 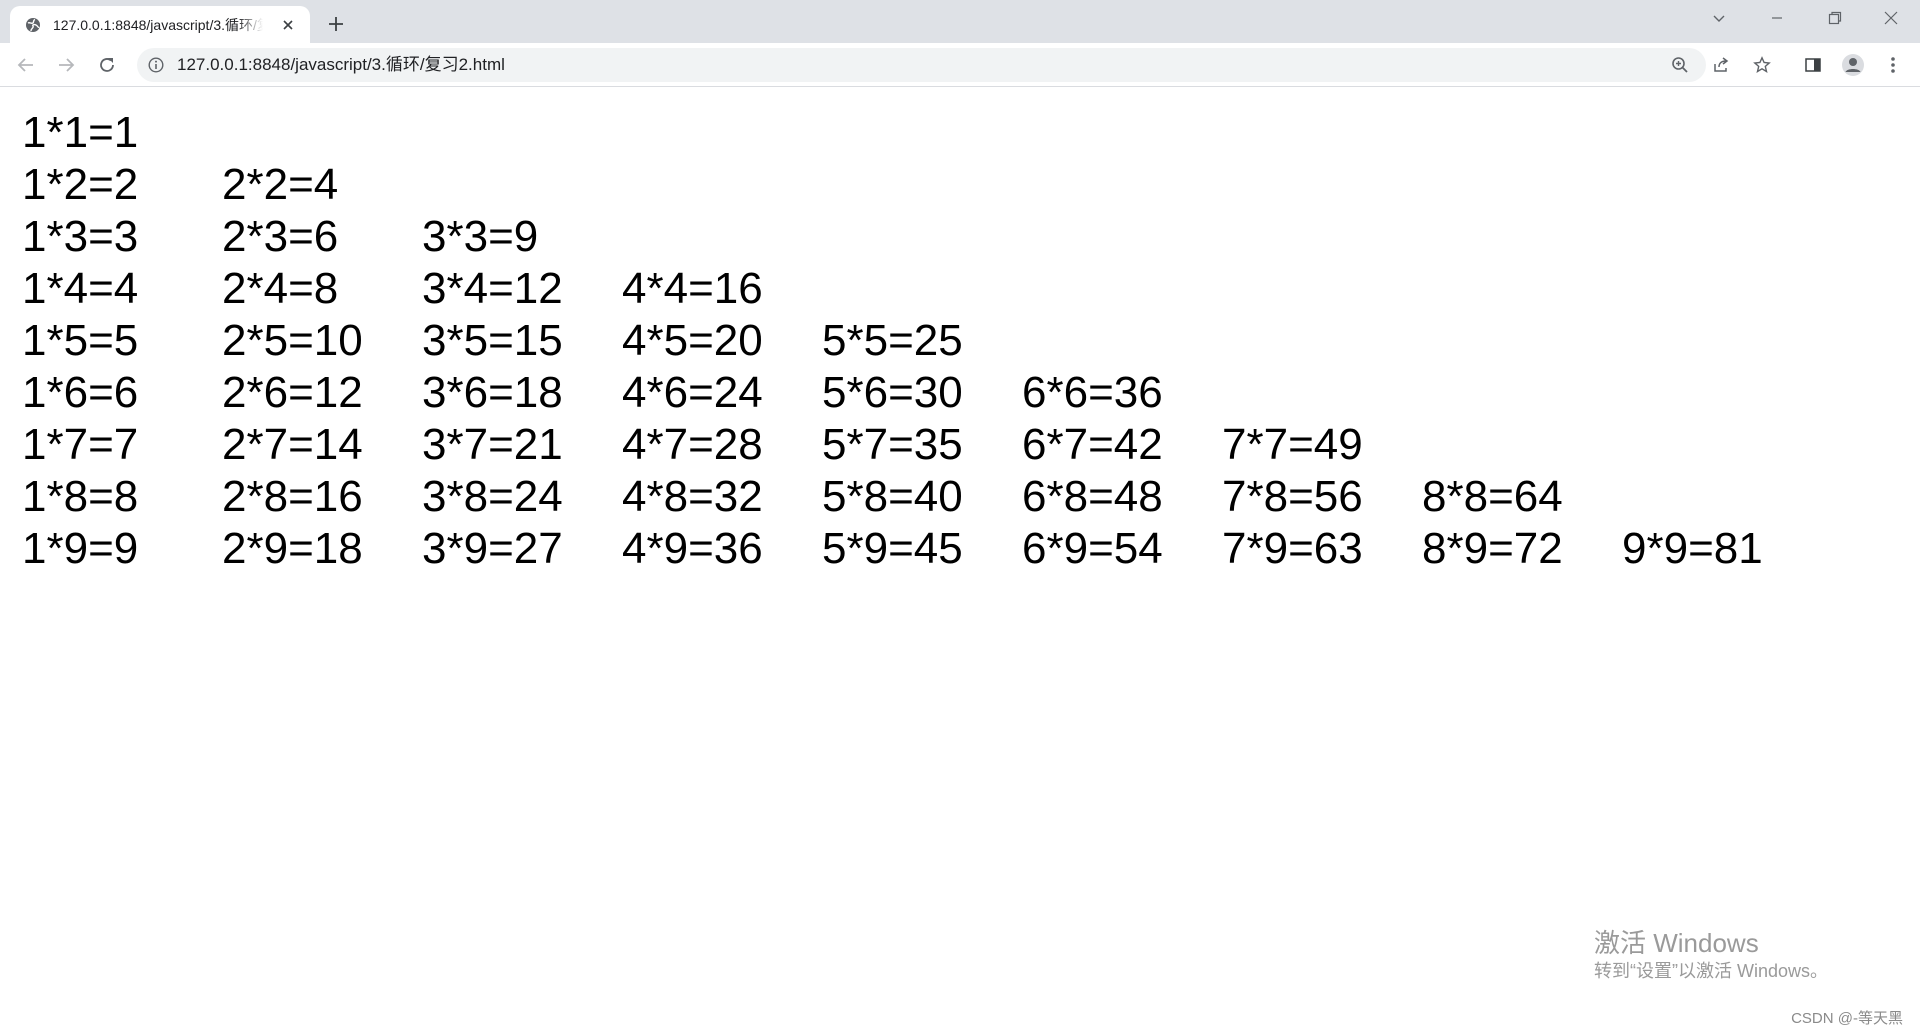 What do you see at coordinates (292, 548) in the screenshot?
I see `table-cell: 2*9=18` at bounding box center [292, 548].